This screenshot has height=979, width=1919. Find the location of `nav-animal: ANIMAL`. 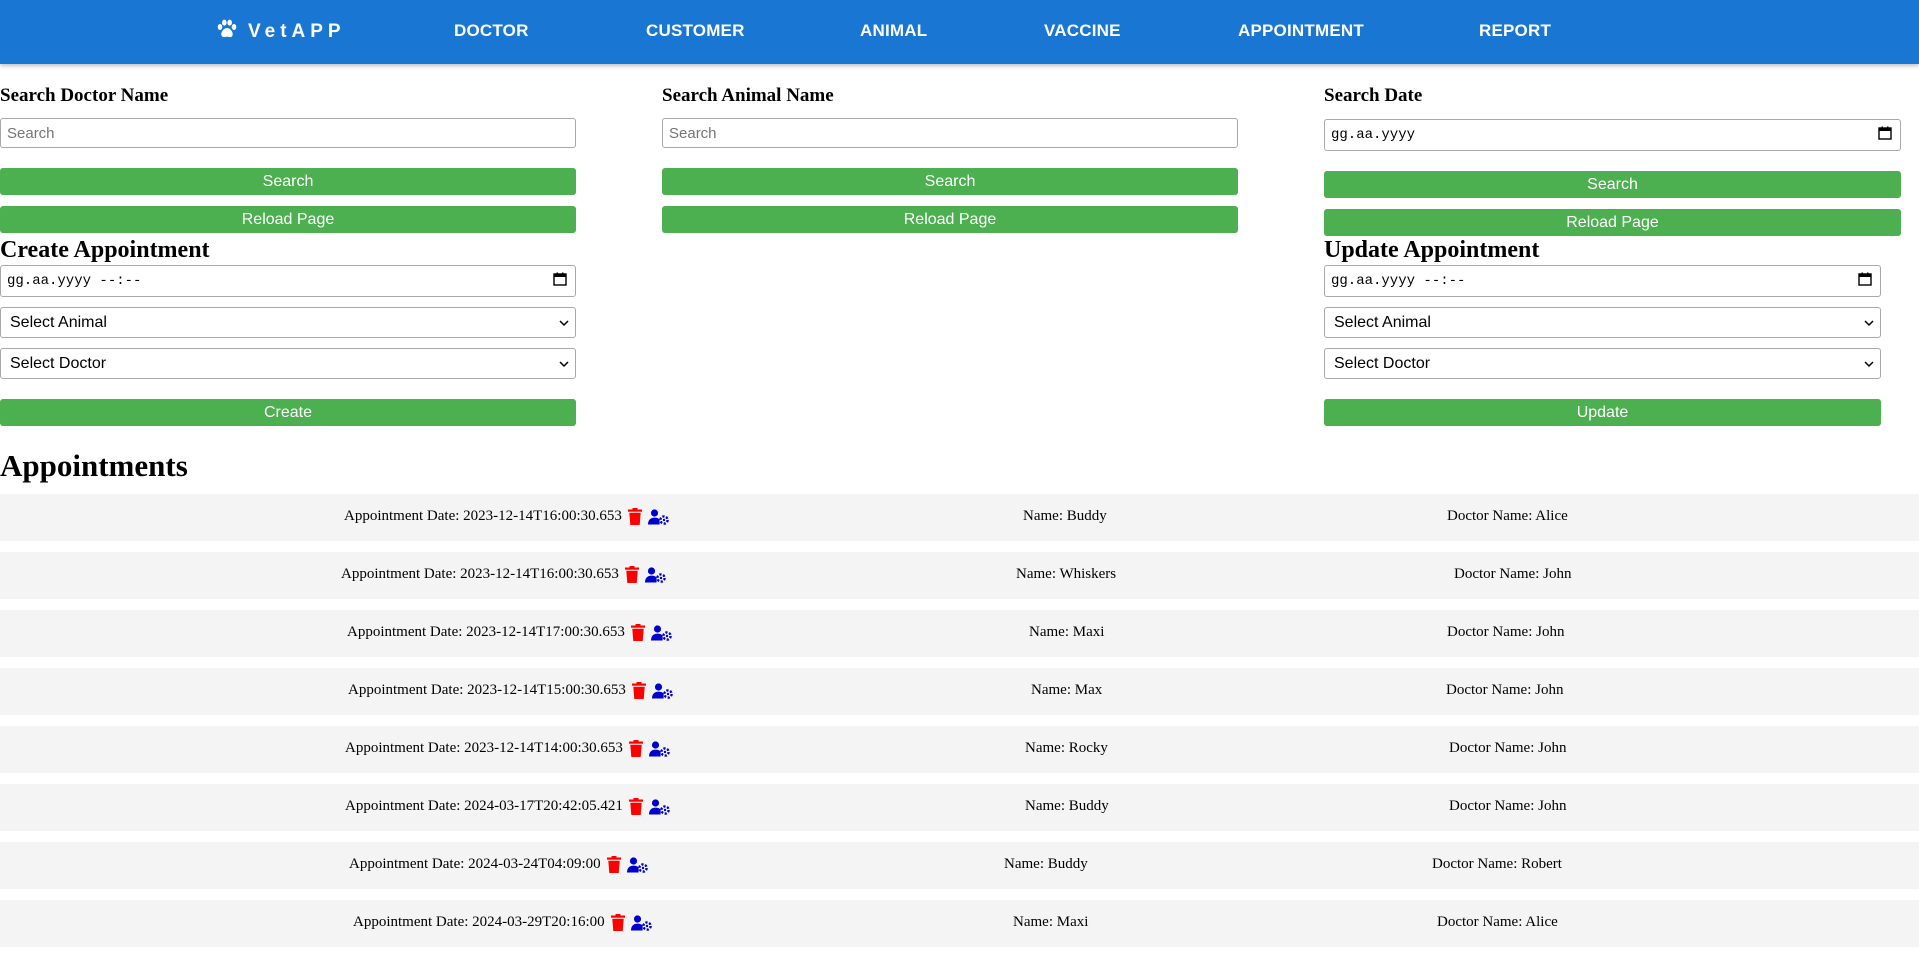

nav-animal: ANIMAL is located at coordinates (893, 31).